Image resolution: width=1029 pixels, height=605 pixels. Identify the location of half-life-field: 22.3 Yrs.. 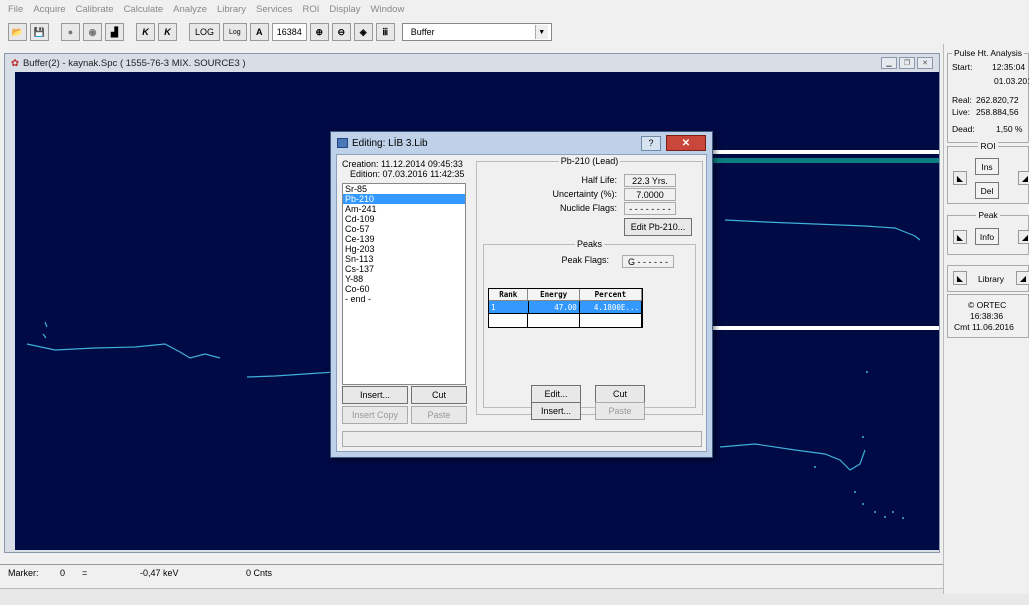
(650, 180).